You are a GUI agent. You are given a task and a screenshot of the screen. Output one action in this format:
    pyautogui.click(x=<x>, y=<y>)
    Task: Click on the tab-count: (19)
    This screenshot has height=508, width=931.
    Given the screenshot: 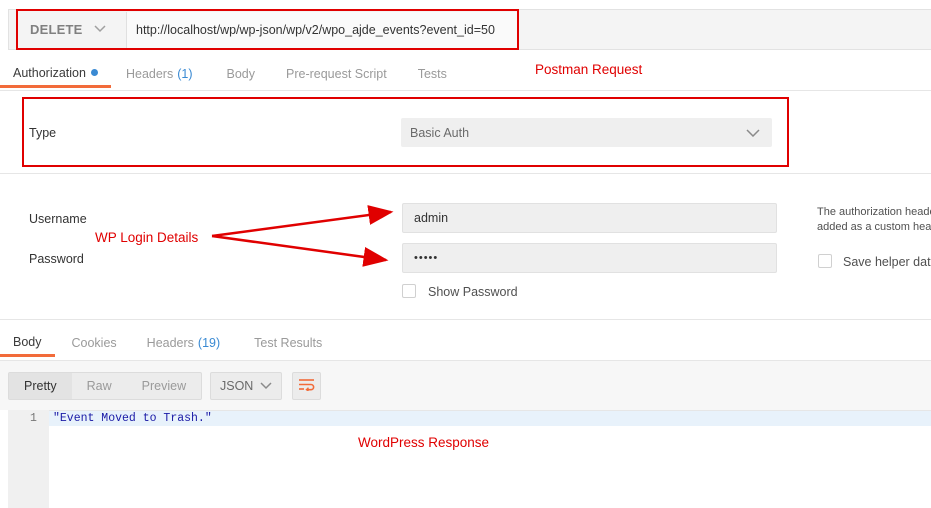 What is the action you would take?
    pyautogui.click(x=209, y=343)
    